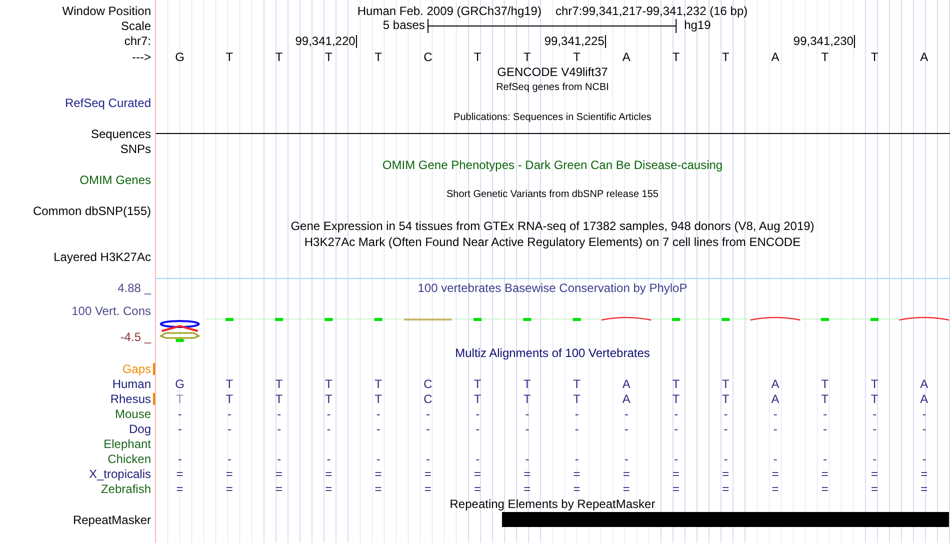 The image size is (950, 543). Describe the element at coordinates (130, 398) in the screenshot. I see `species-label: Rhesus` at that location.